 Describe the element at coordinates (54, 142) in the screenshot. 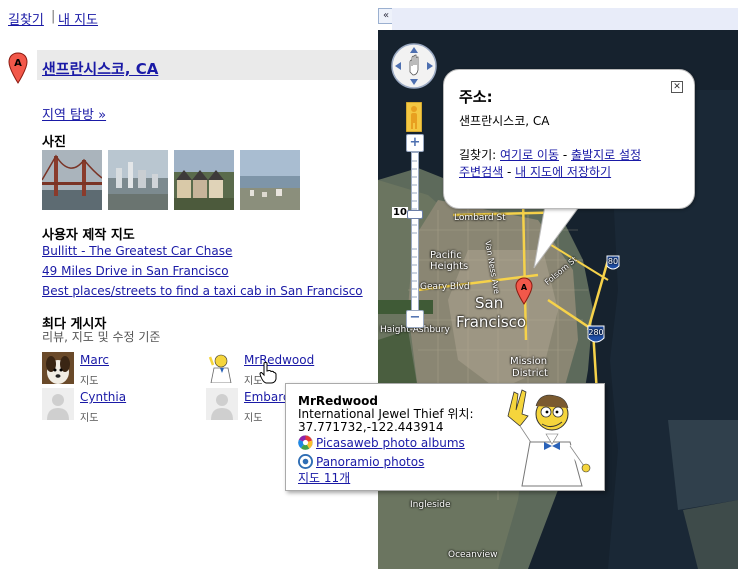

I see `photos-heading: 사진` at that location.